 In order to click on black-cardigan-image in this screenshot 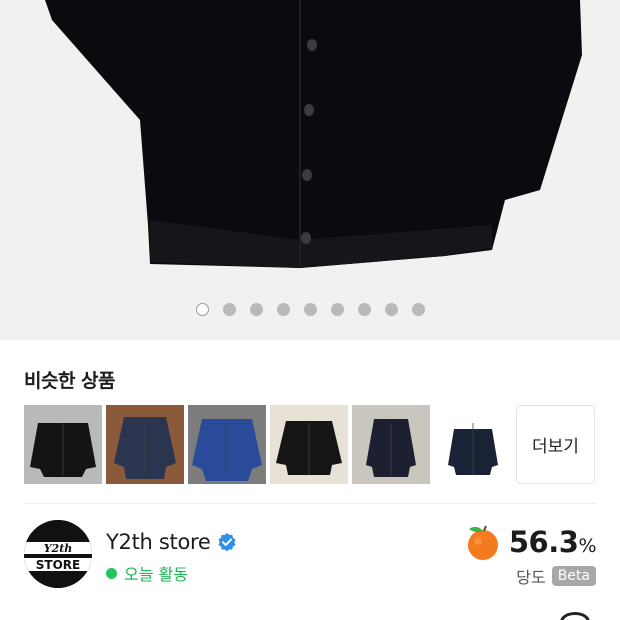, I will do `click(63, 444)`.